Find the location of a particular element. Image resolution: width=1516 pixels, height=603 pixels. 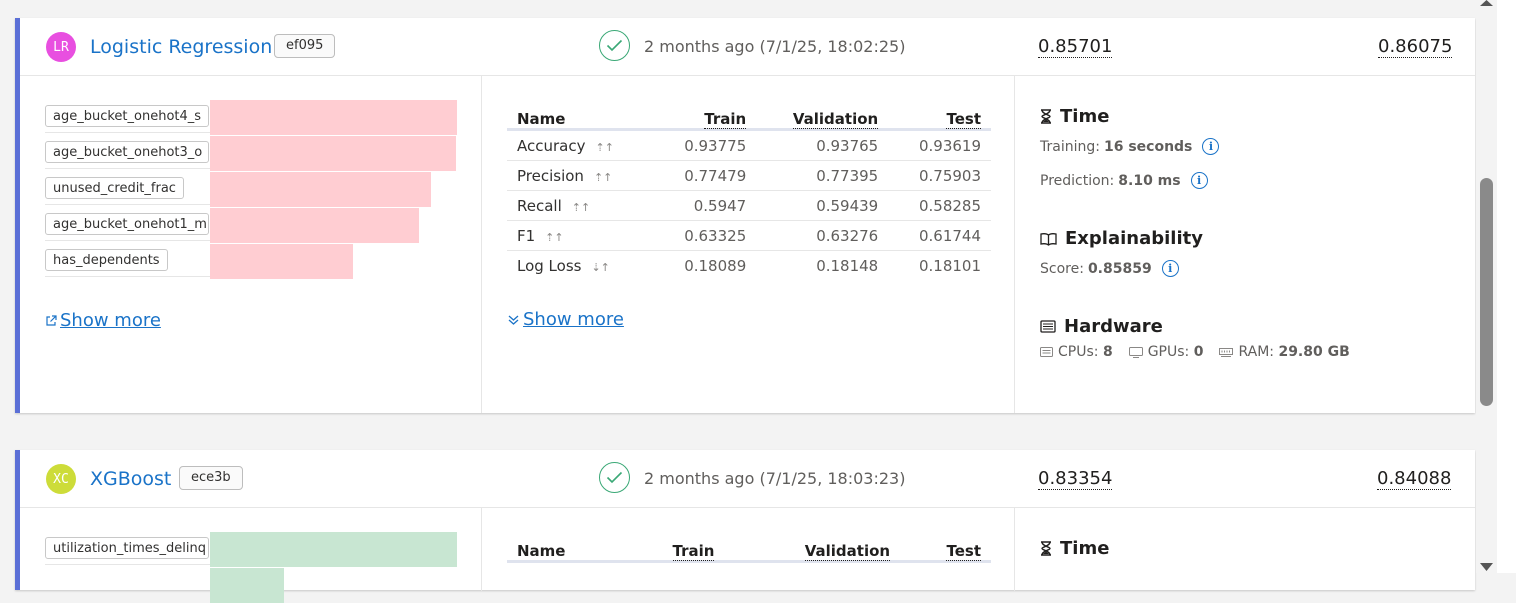

feature-row: unused_credit_frac is located at coordinates (127, 188).